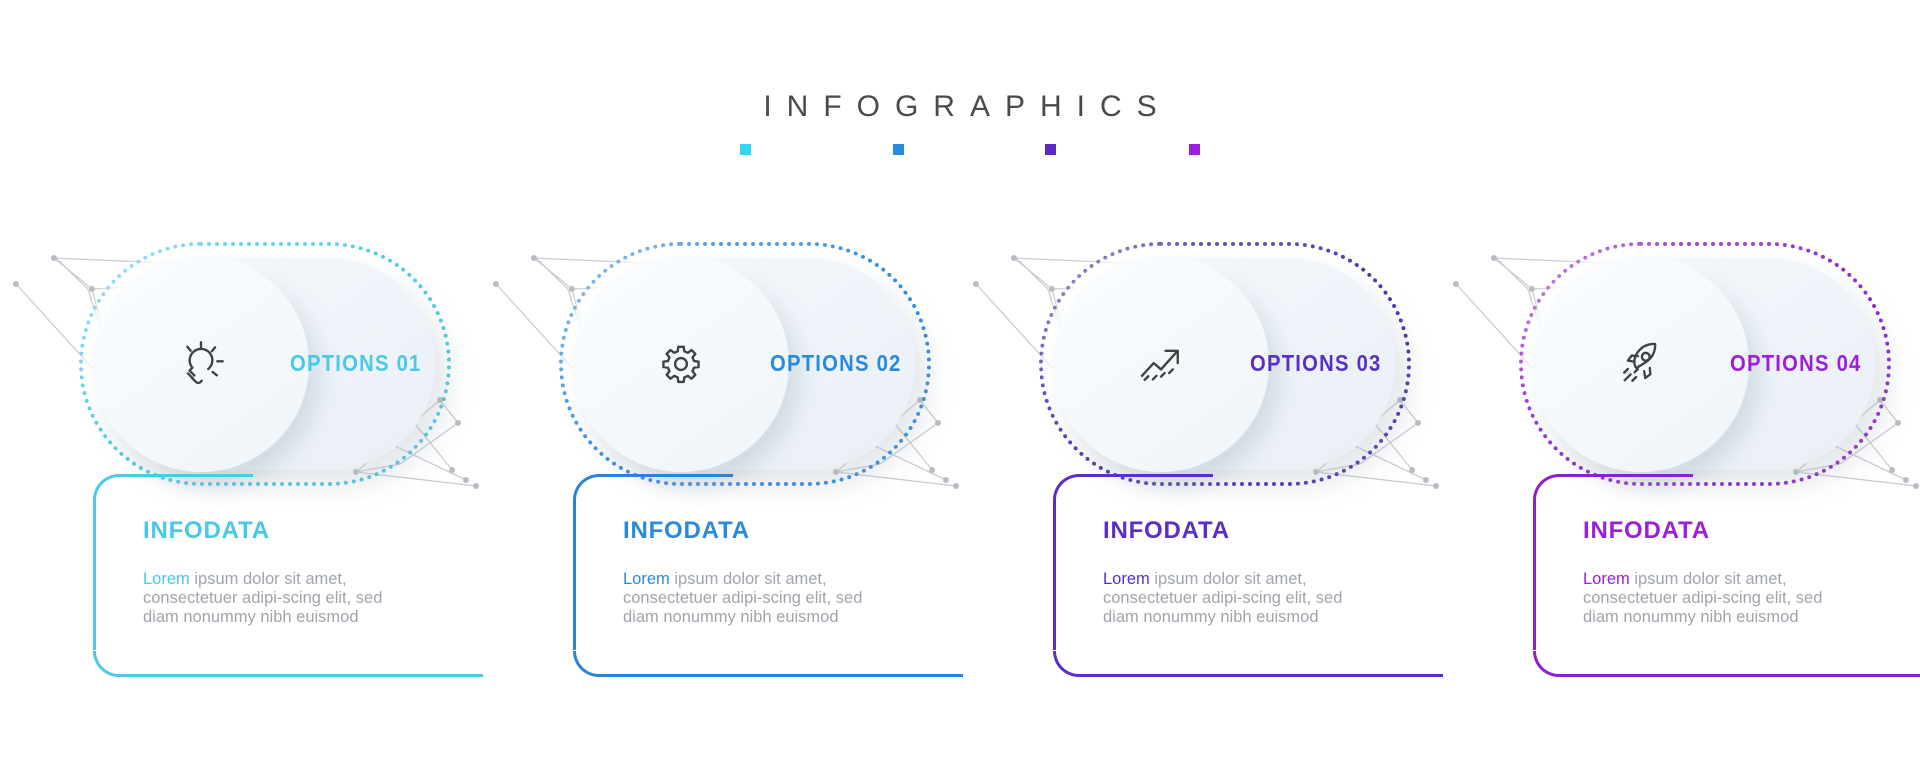 This screenshot has height=768, width=1920. I want to click on rocket-icon, so click(1640, 362).